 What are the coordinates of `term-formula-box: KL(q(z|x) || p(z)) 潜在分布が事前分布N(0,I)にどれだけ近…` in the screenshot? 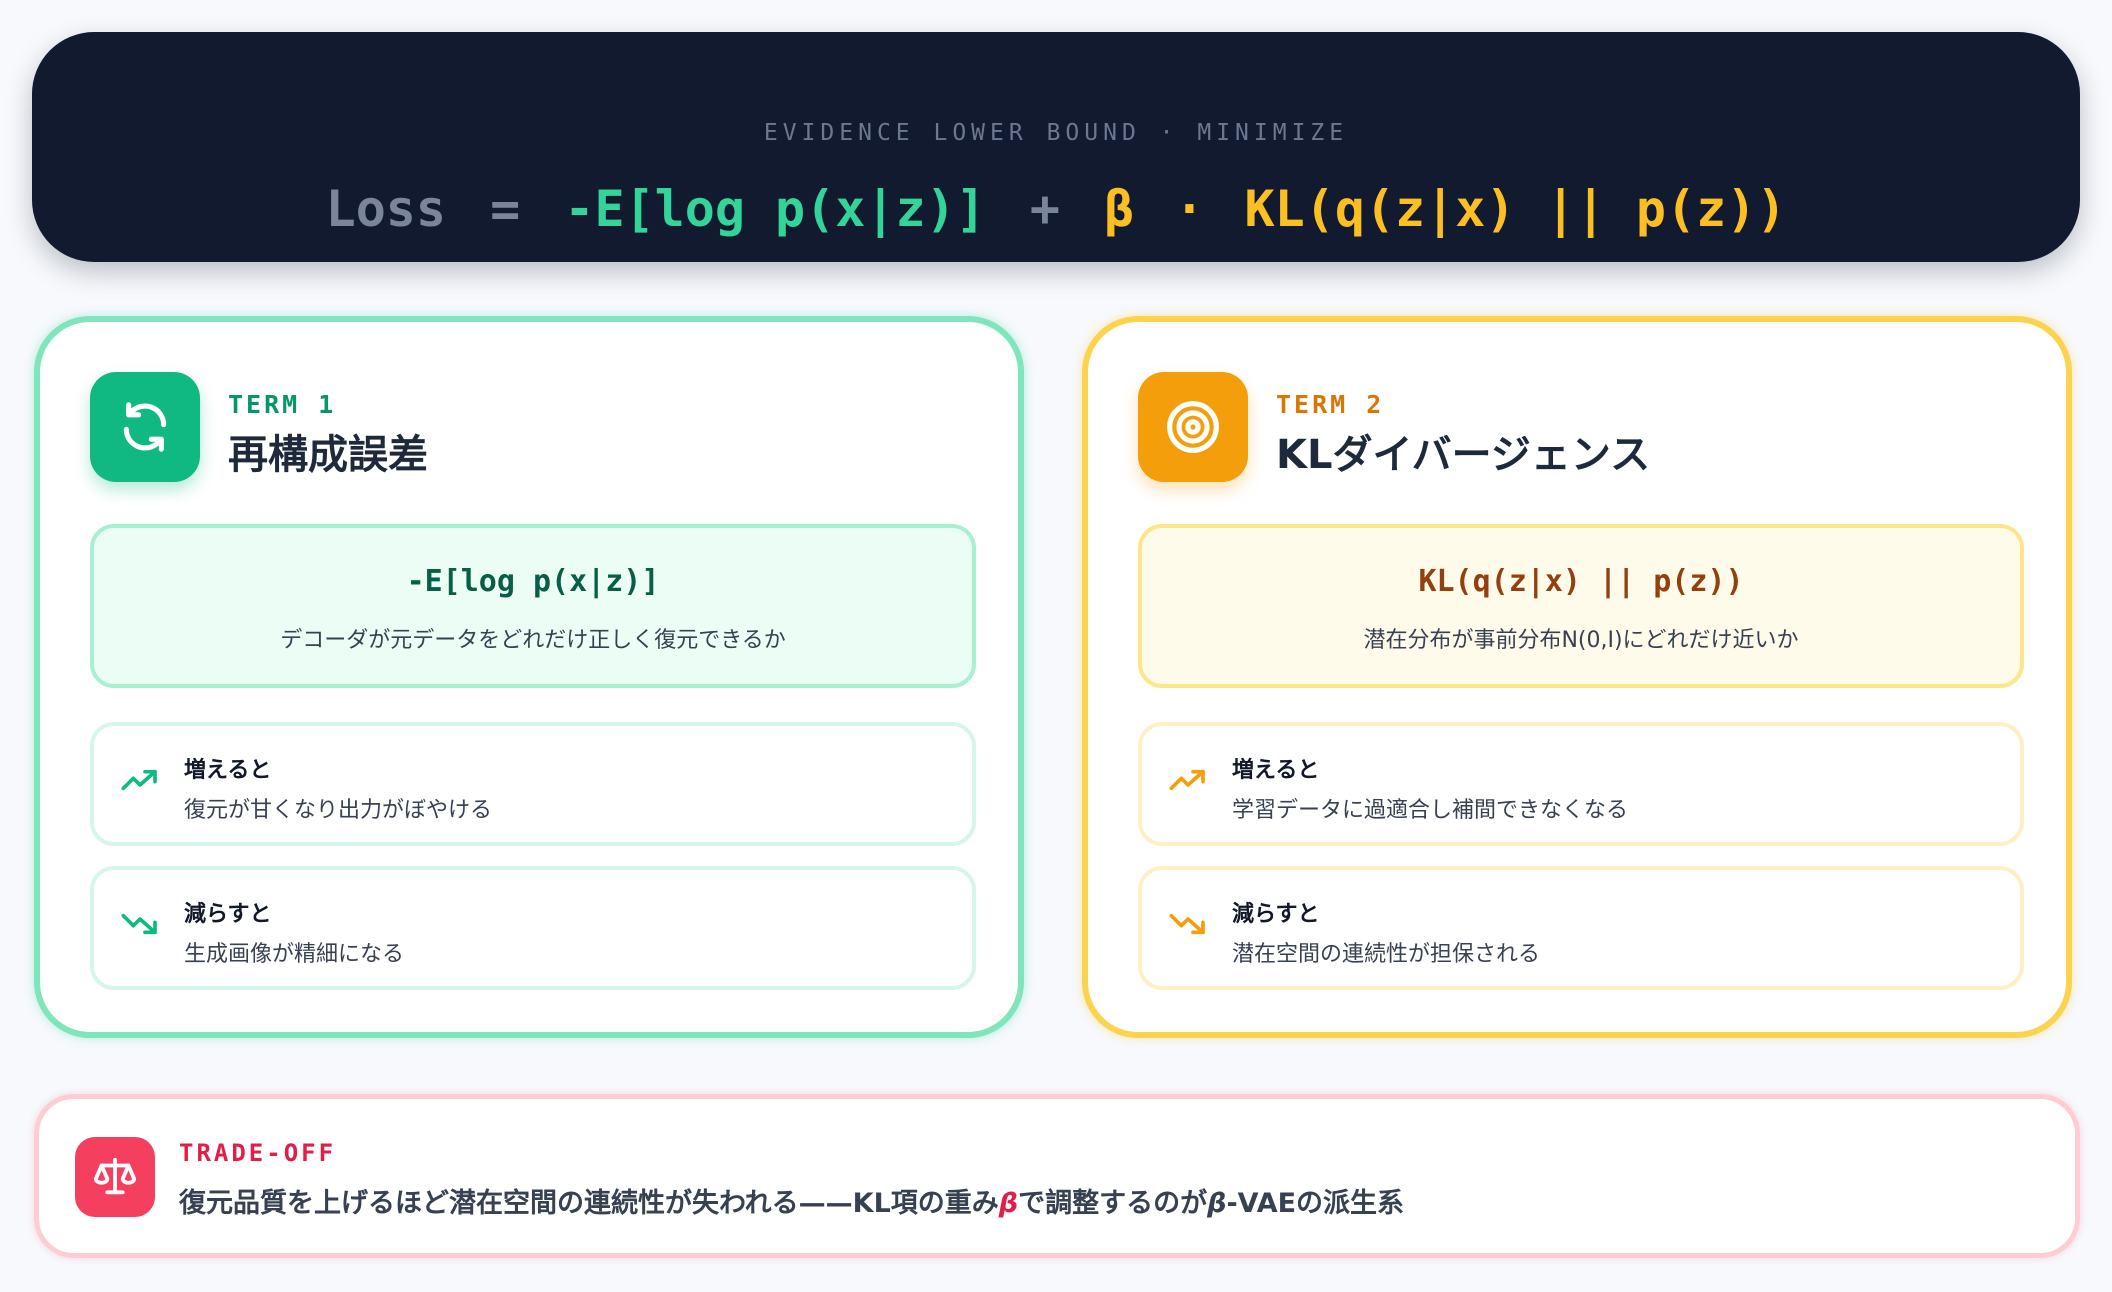 It's located at (1581, 606).